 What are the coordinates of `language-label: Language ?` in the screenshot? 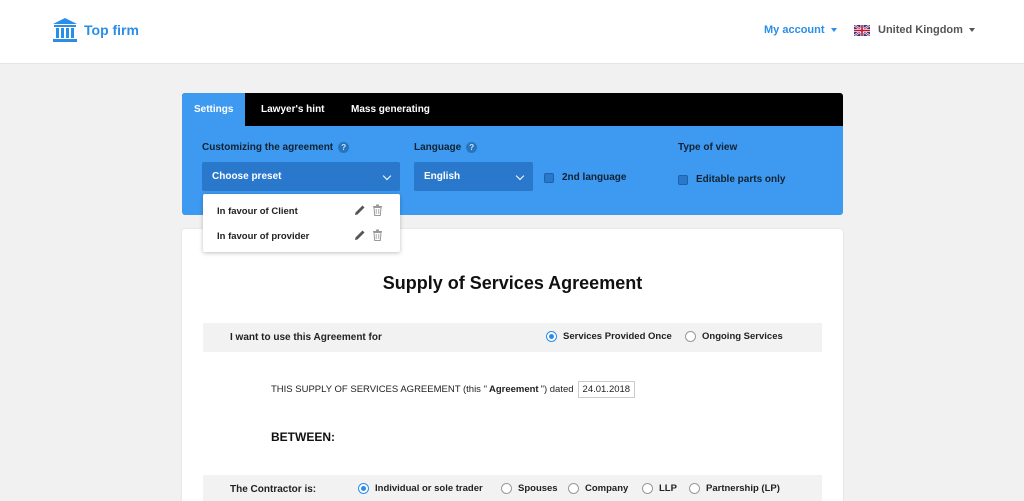 It's located at (446, 147).